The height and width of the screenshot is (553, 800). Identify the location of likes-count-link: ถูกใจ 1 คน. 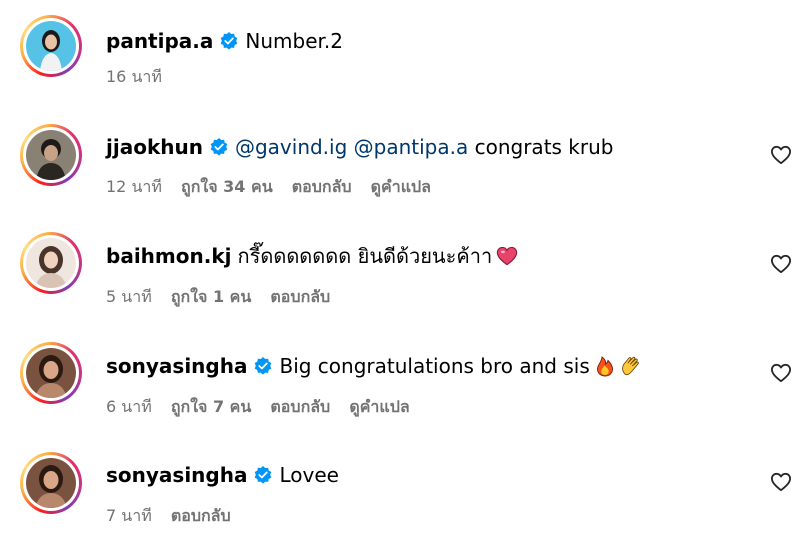
(211, 296).